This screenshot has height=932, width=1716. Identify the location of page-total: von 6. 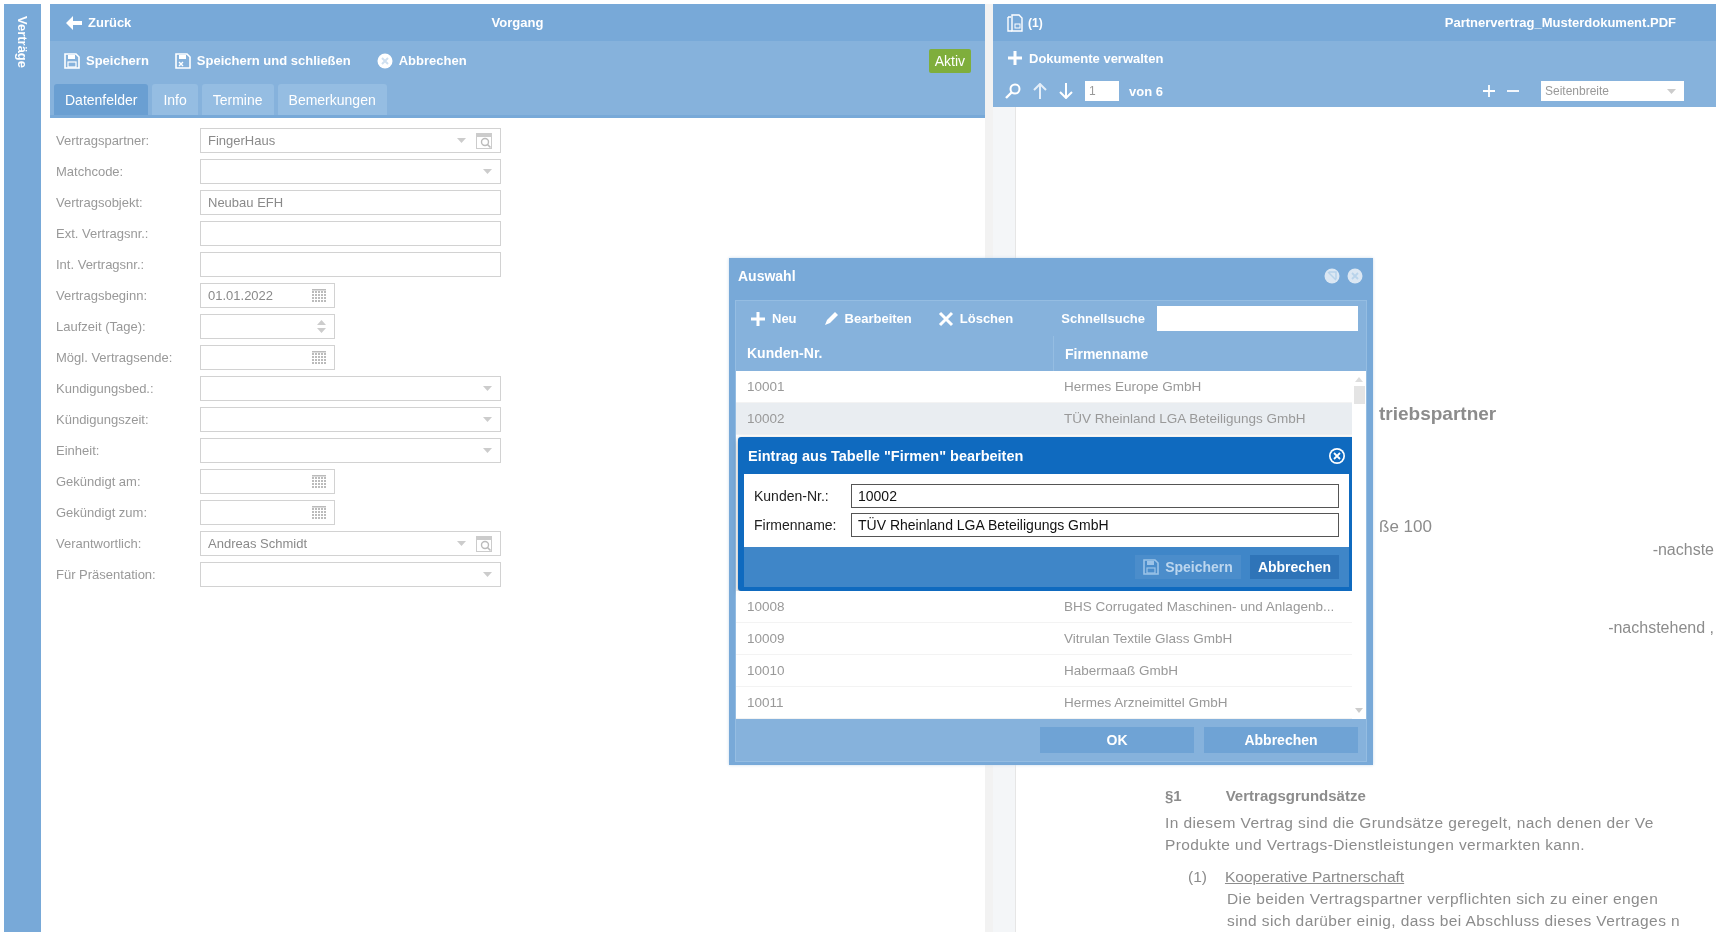
(1146, 91).